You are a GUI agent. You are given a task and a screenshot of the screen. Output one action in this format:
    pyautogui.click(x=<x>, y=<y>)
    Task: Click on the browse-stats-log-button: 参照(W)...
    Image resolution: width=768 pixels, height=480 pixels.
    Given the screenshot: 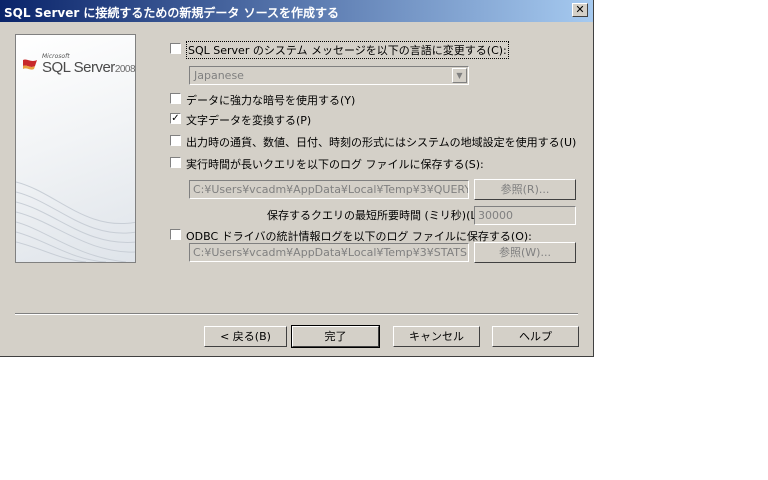 What is the action you would take?
    pyautogui.click(x=525, y=252)
    